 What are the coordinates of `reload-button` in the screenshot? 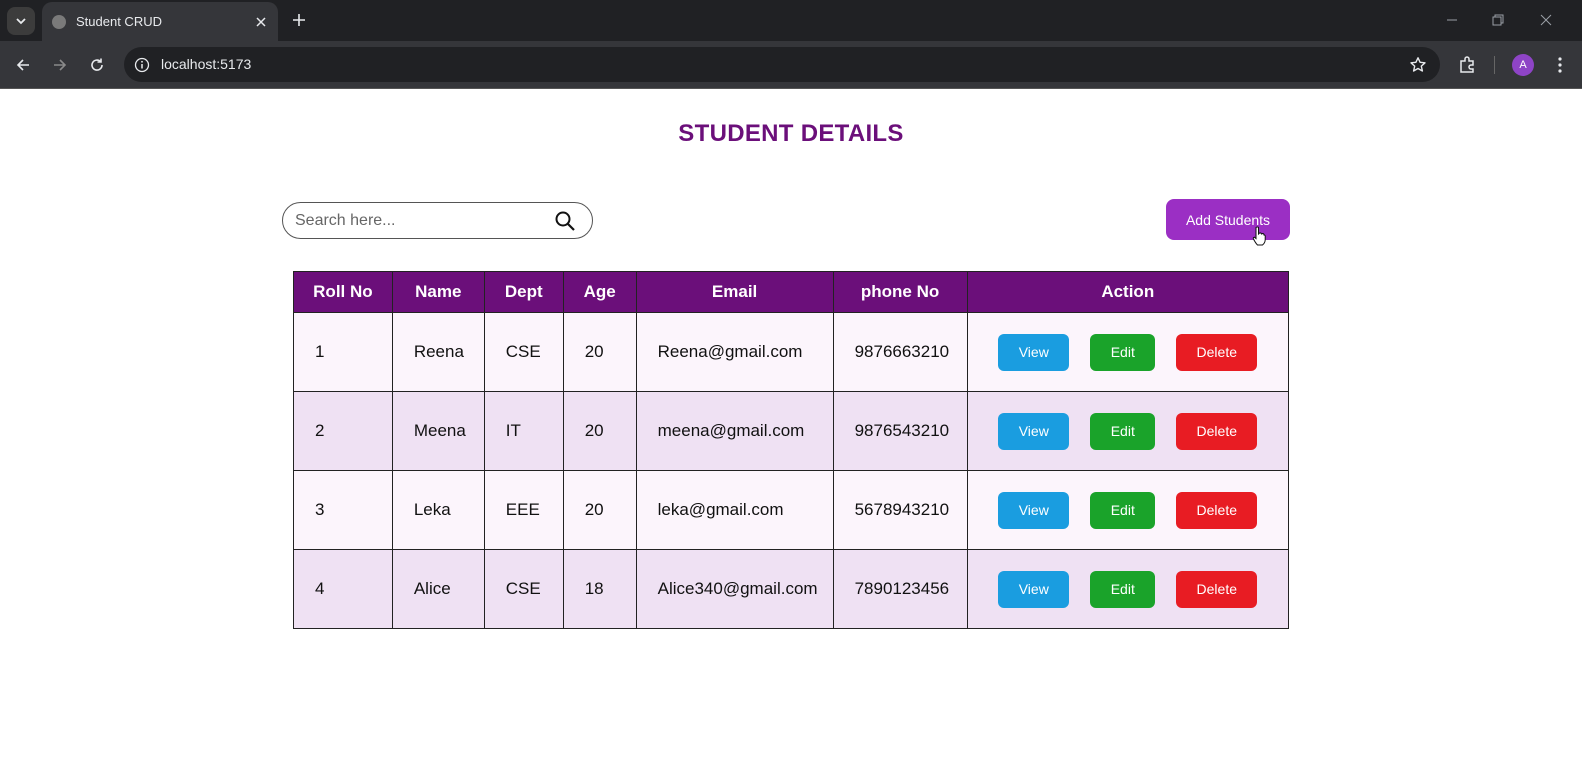 It's located at (97, 65).